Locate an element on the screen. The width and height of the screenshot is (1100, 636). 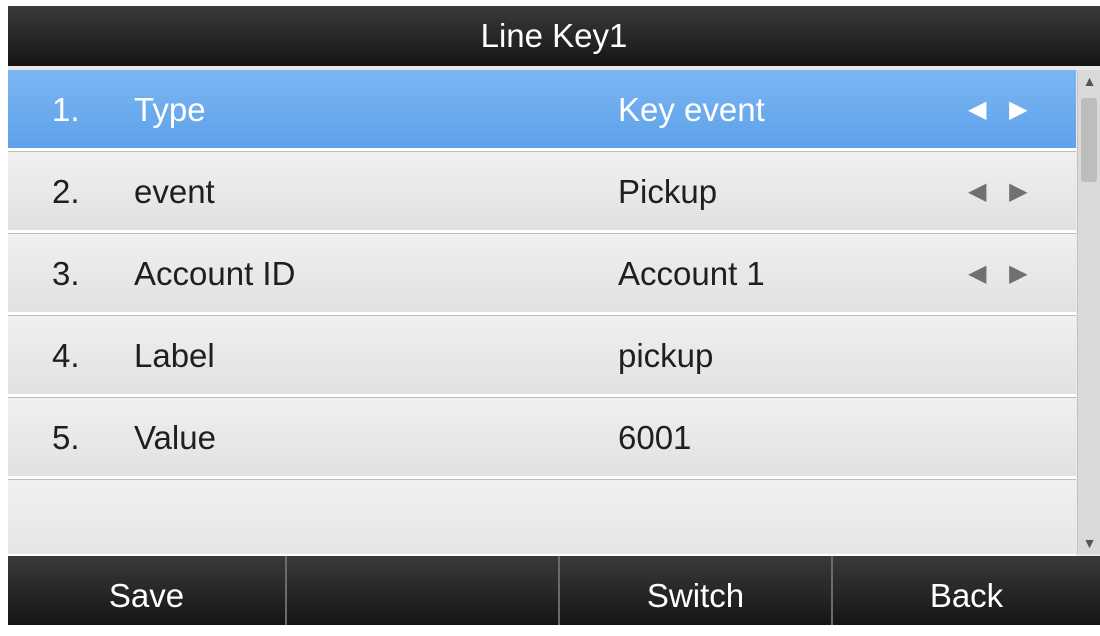
softkey-bar: Save Switch Back is located at coordinates (554, 590).